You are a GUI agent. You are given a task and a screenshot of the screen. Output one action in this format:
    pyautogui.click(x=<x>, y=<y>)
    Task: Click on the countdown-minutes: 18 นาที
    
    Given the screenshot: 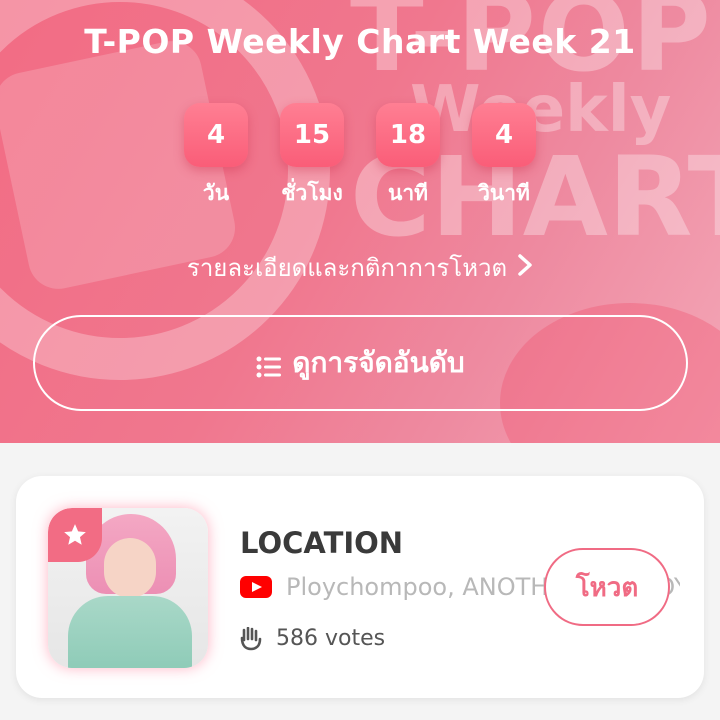 What is the action you would take?
    pyautogui.click(x=408, y=156)
    